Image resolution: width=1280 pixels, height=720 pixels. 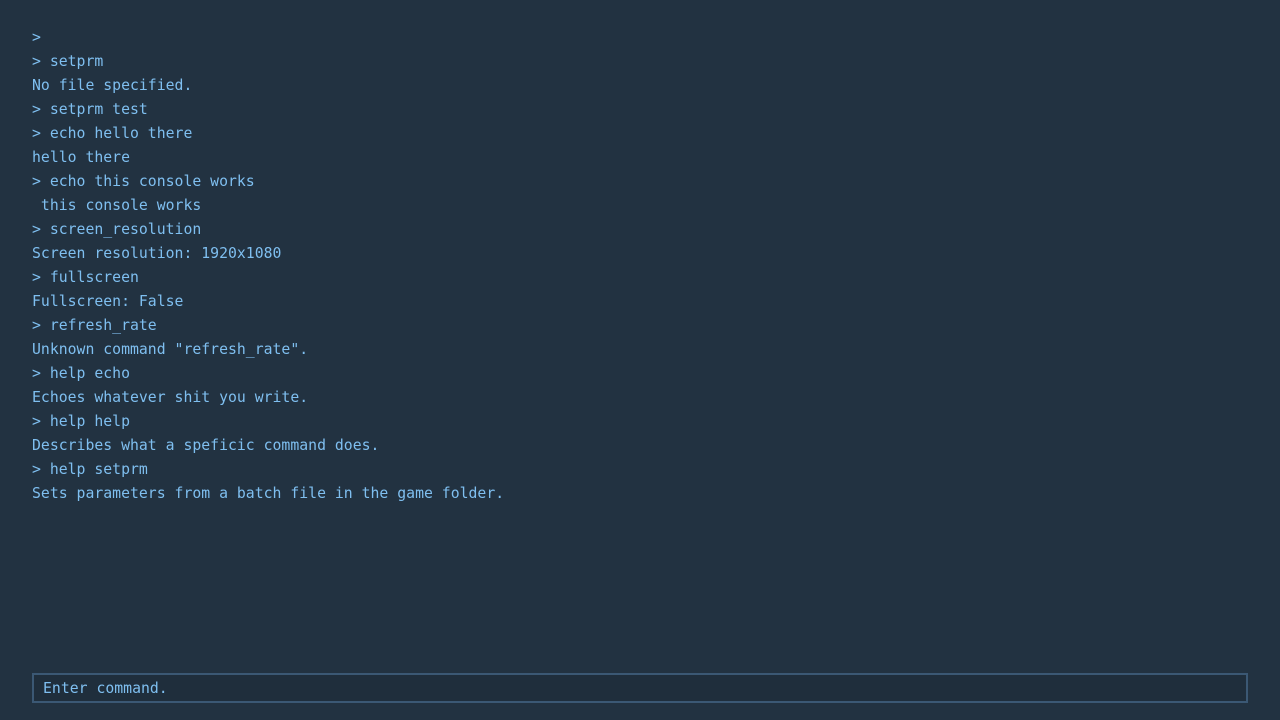 I want to click on console-command-line: > setprm, so click(x=68, y=61).